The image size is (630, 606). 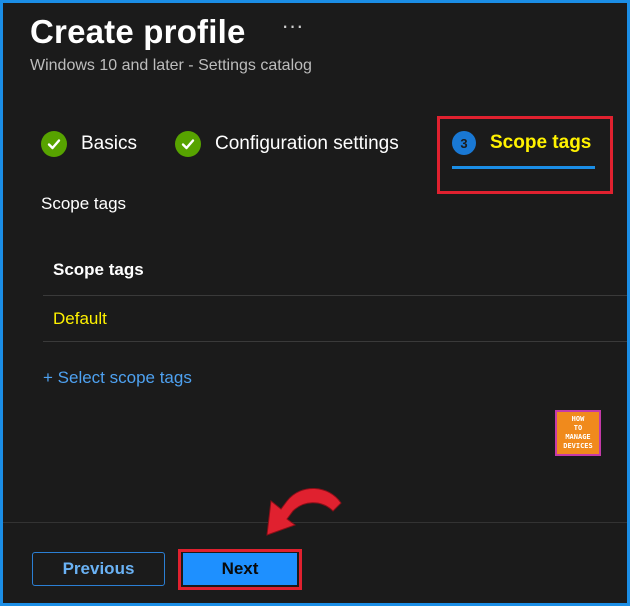 I want to click on page-subtitle: Windows 10 and later - Settings catalog, so click(x=171, y=65).